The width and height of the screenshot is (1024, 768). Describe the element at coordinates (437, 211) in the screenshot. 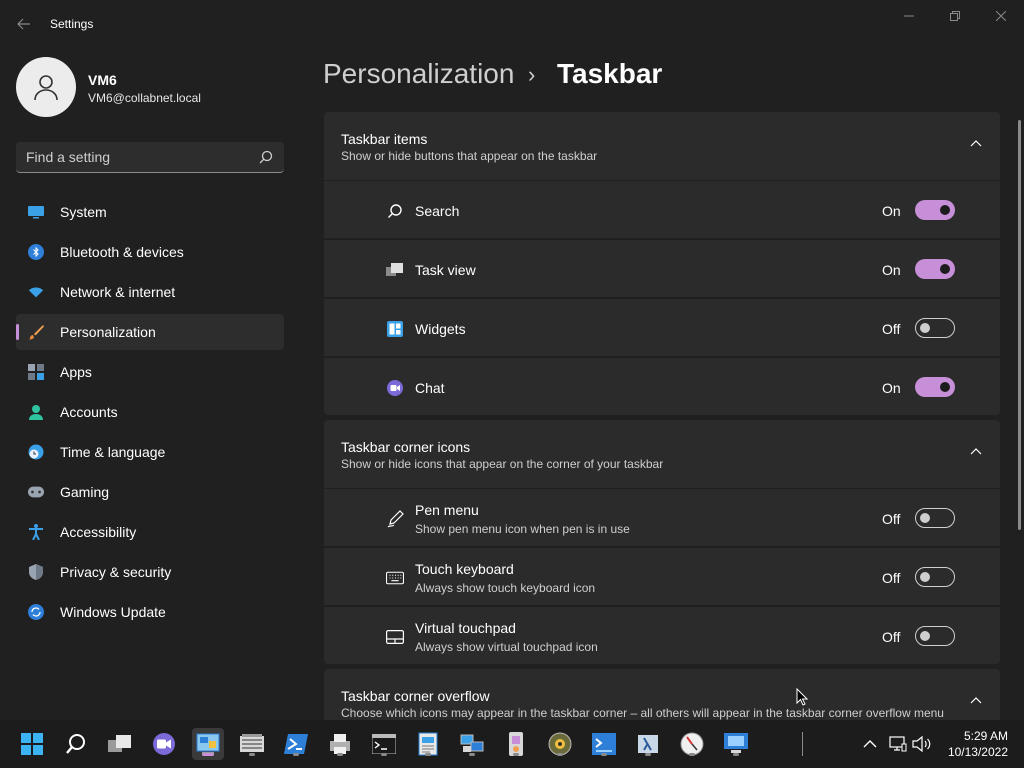

I see `row-title: Search` at that location.